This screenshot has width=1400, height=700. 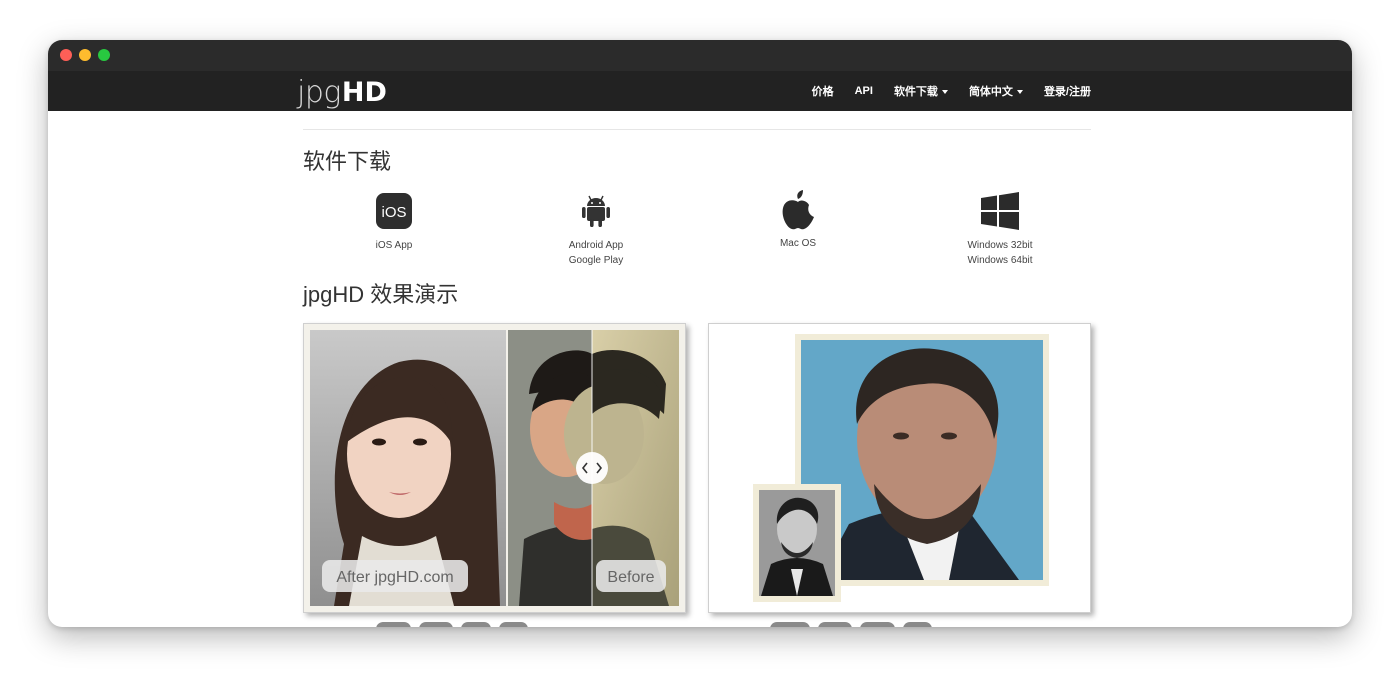 What do you see at coordinates (381, 294) in the screenshot?
I see `demo-heading: jpgHD 效果演示` at bounding box center [381, 294].